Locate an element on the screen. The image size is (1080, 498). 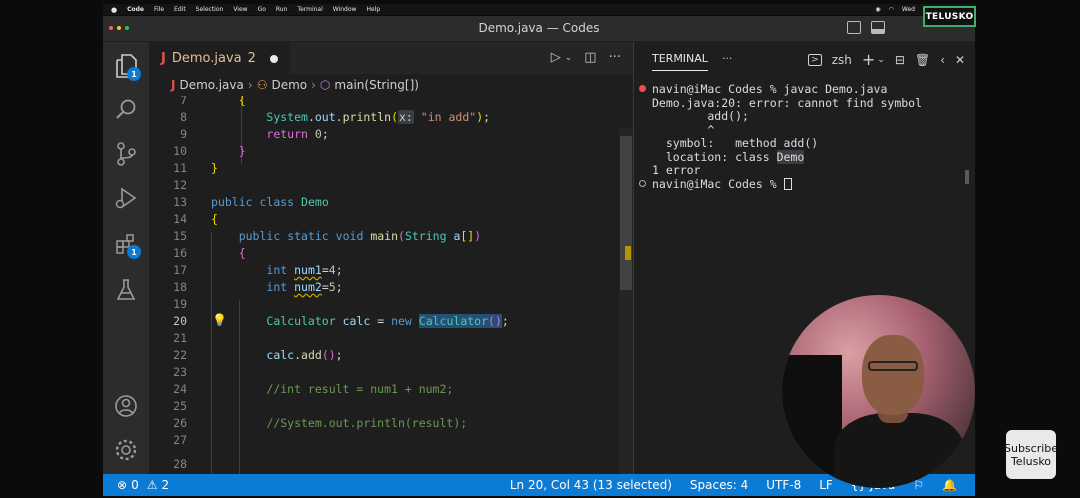
terminal-dropdown-icon: ⌄ is located at coordinates (881, 60).